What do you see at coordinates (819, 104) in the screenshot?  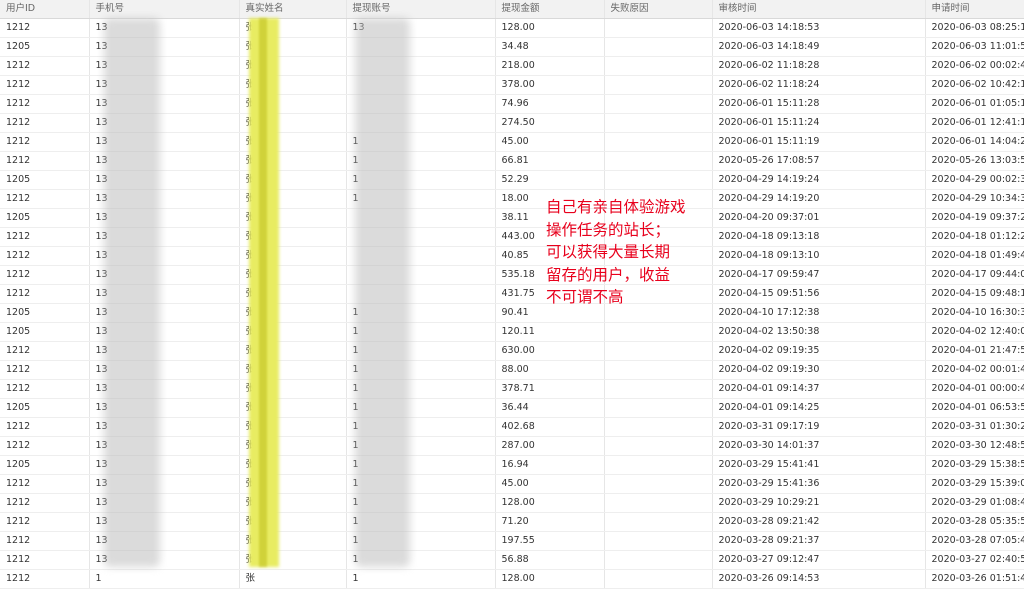 I see `review-time-cell: 2020-06-01 15:11:28` at bounding box center [819, 104].